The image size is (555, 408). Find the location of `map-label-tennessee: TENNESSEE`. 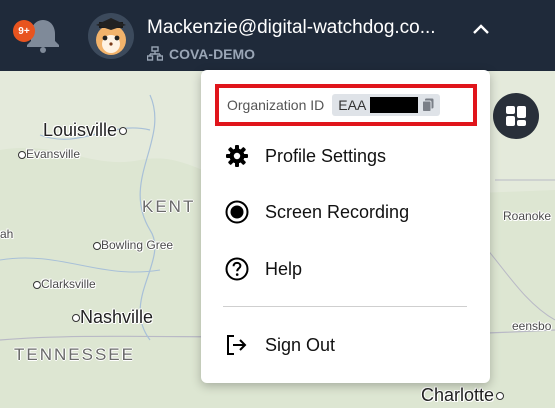

map-label-tennessee: TENNESSEE is located at coordinates (74, 354).